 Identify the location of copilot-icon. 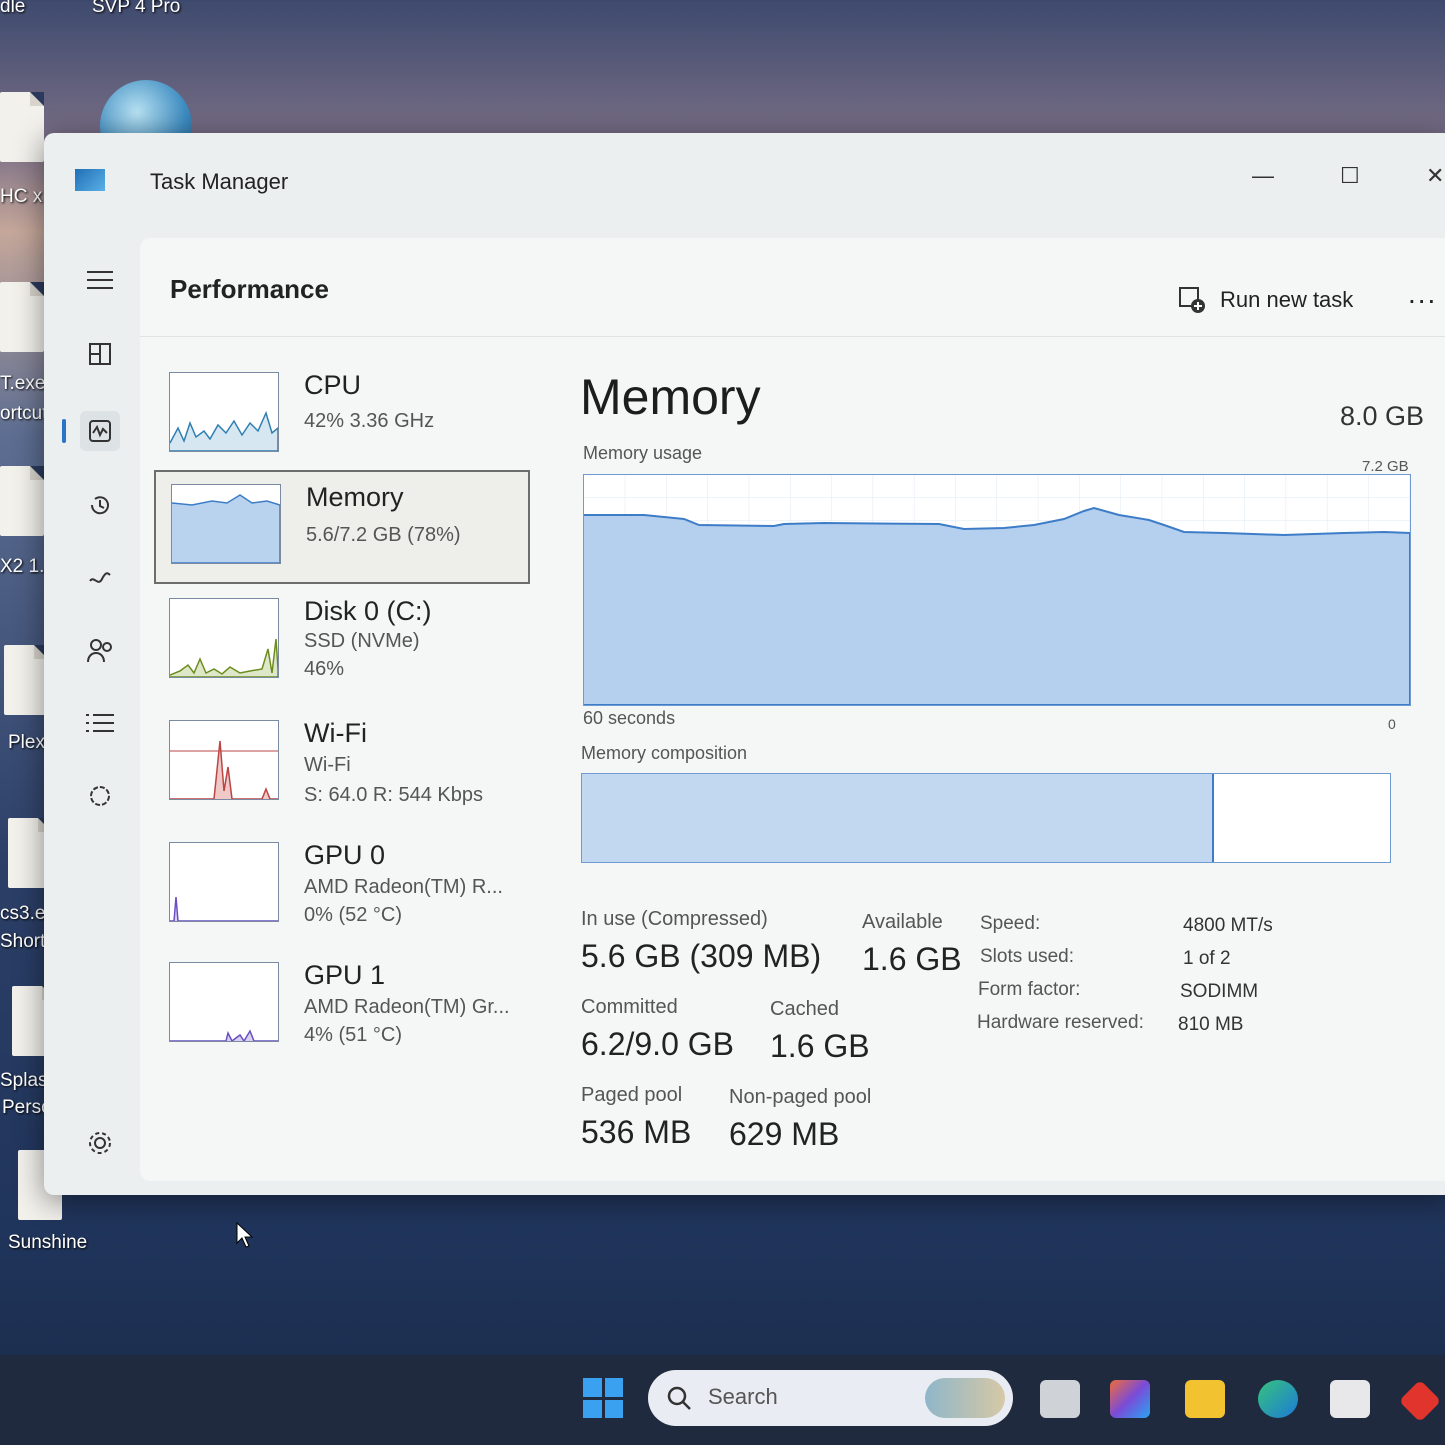
(1130, 1399).